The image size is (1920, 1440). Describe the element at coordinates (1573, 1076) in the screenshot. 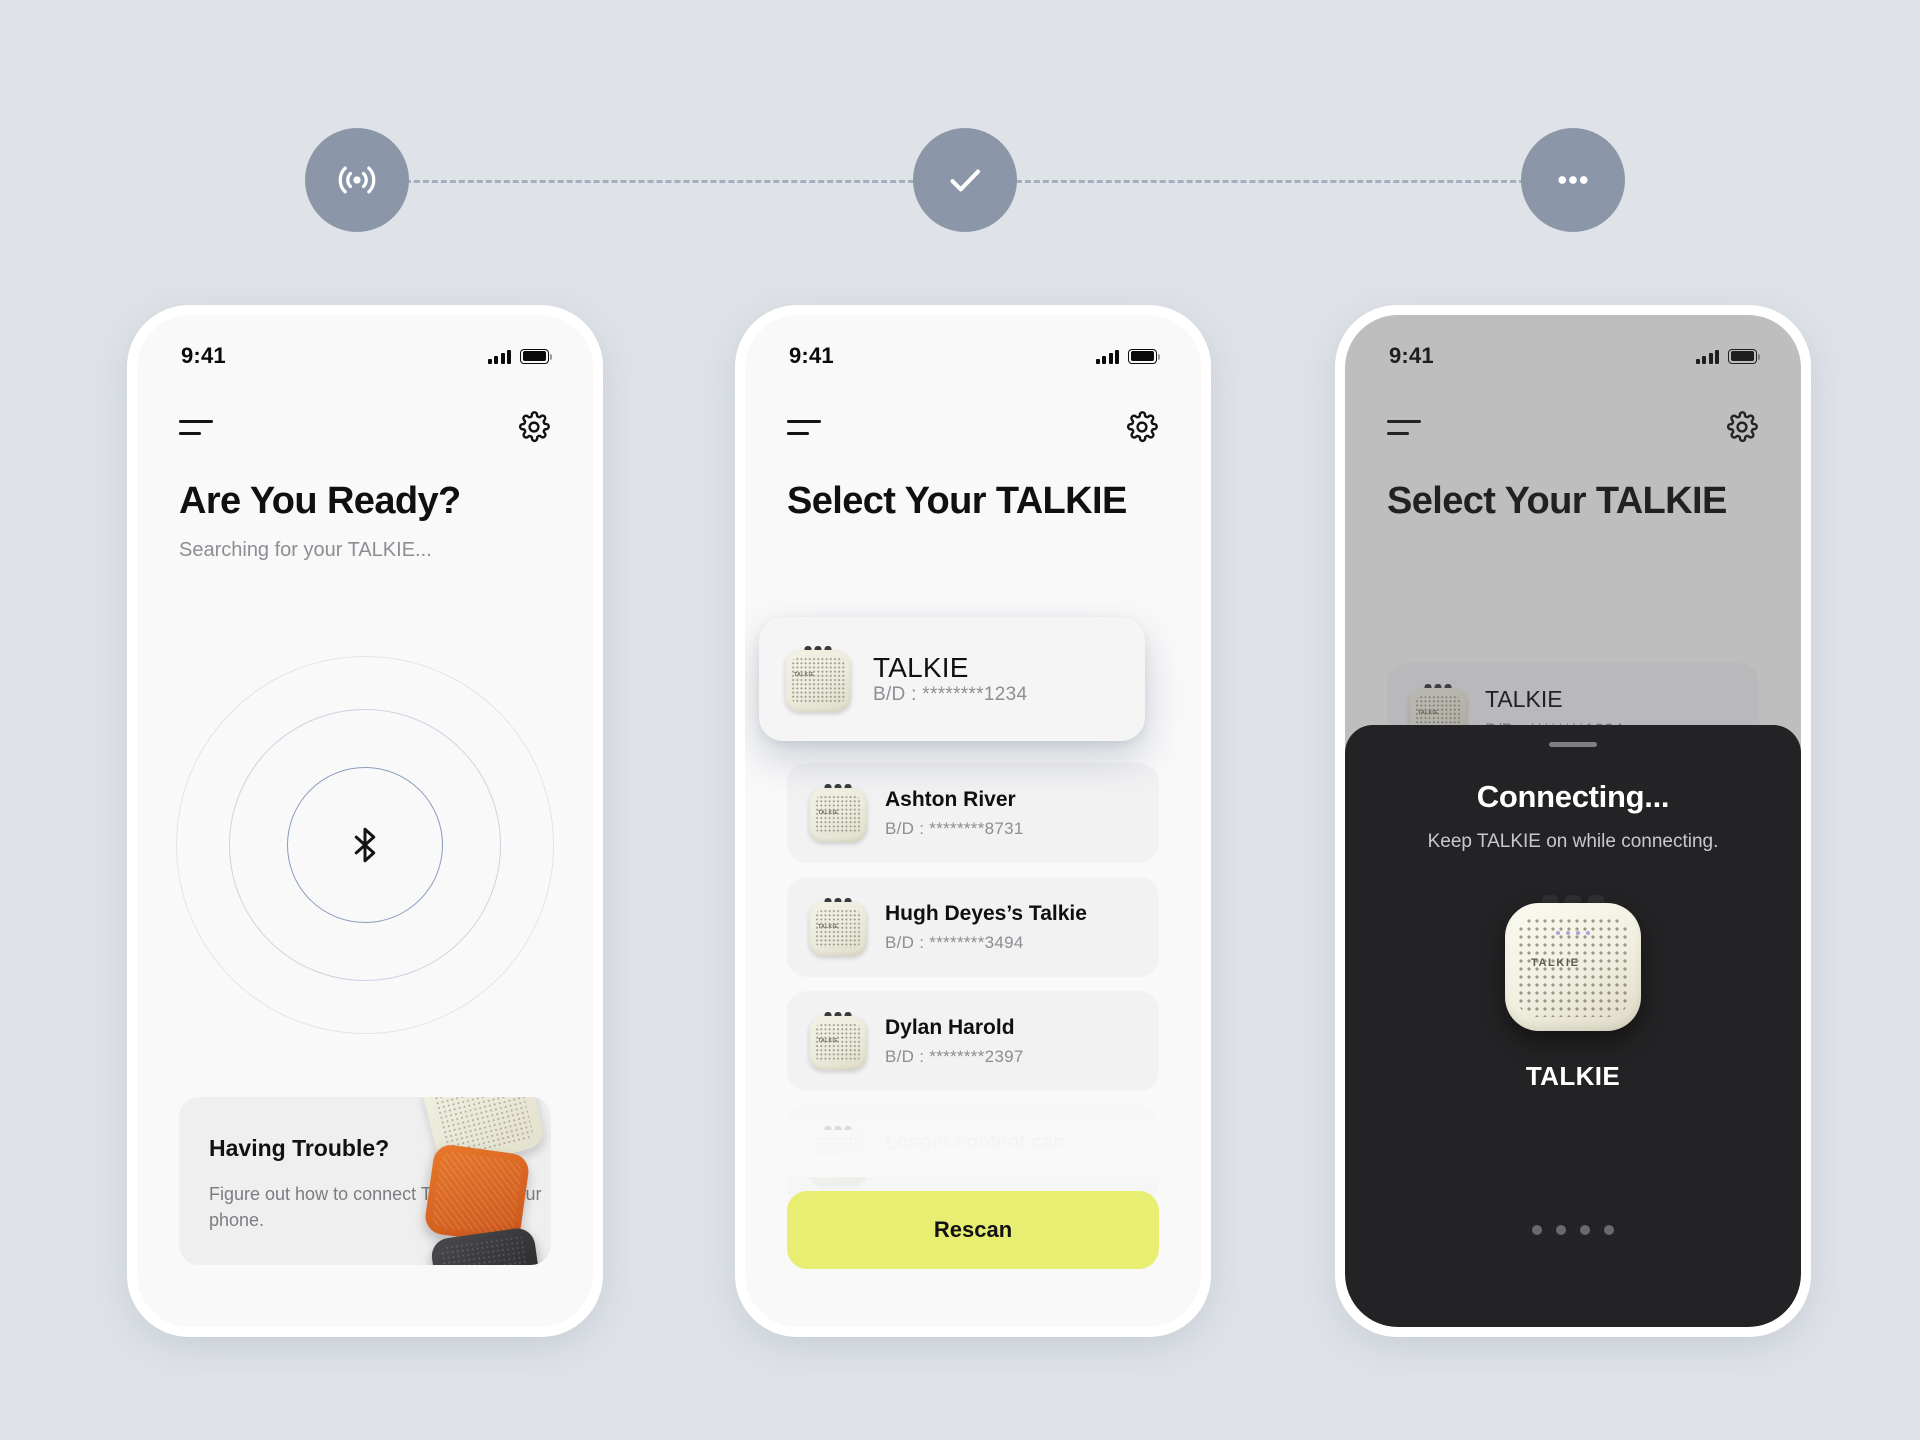

I see `connecting-device-name: TALKIE` at that location.